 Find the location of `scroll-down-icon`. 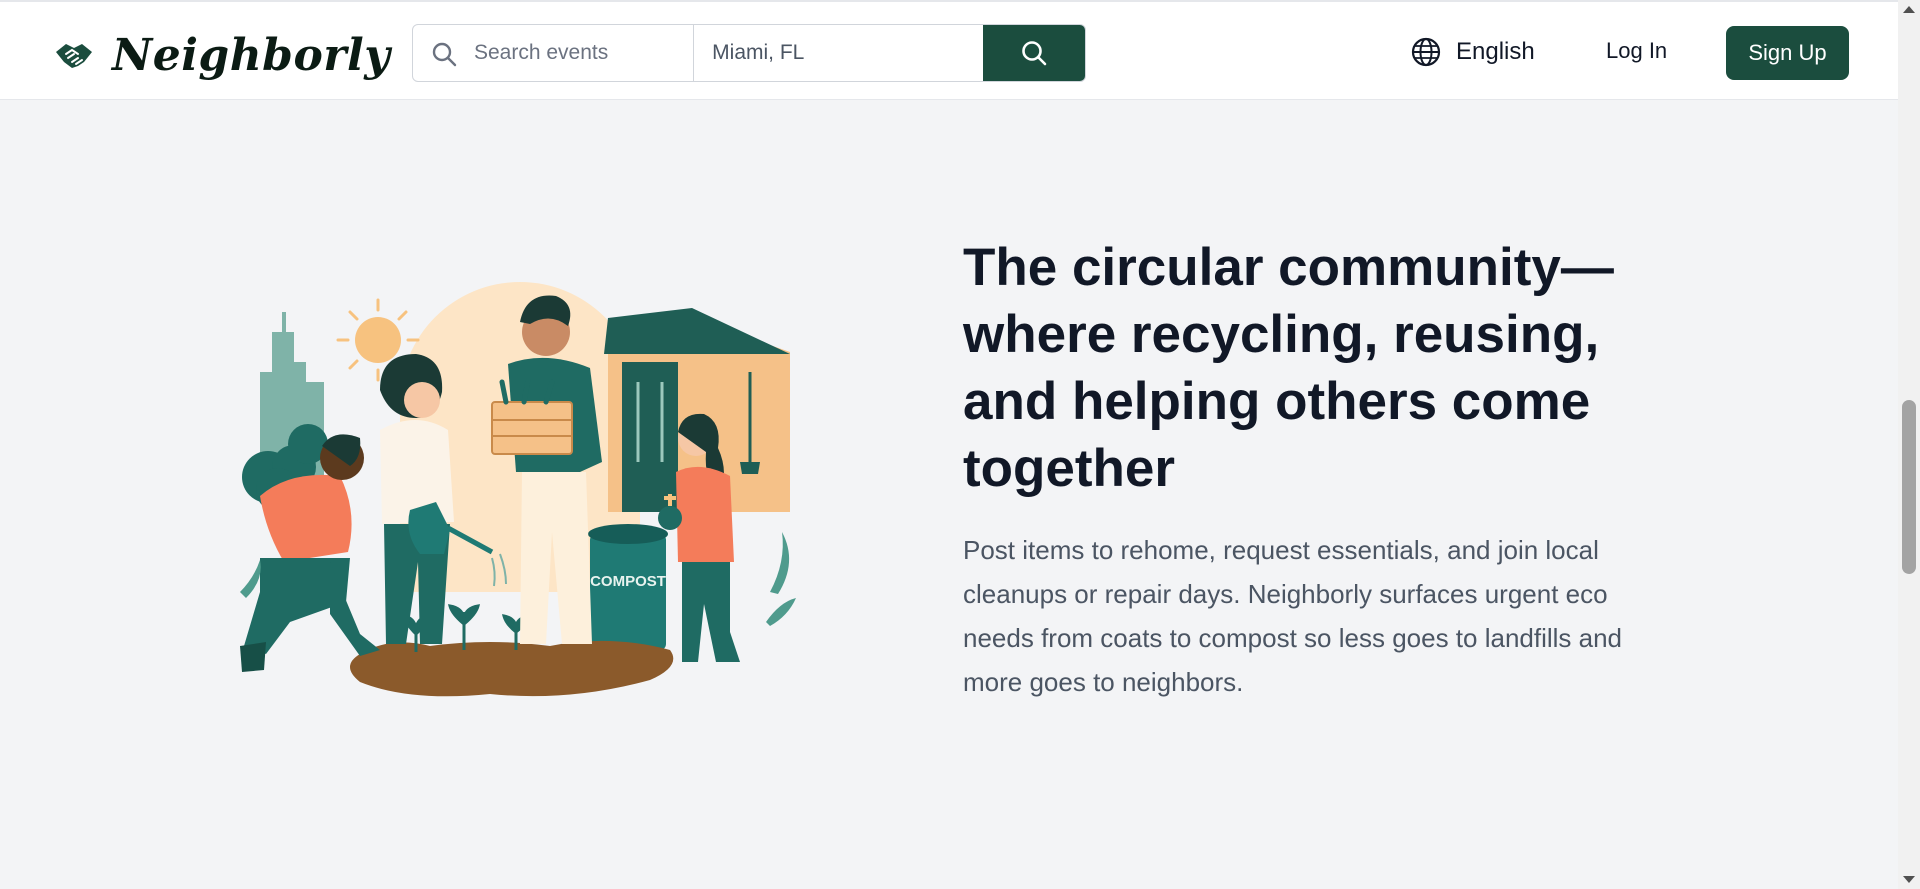

scroll-down-icon is located at coordinates (1909, 879).